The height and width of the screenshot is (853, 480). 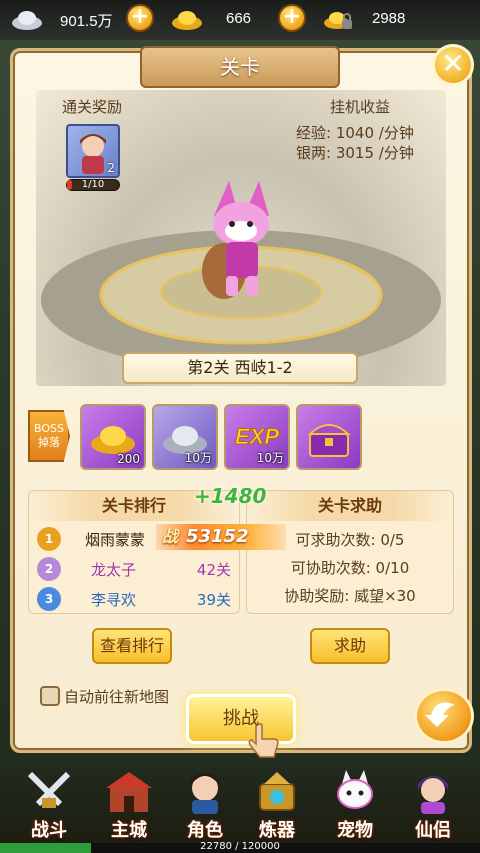 I want to click on silver-value: 901.5万, so click(x=86, y=21).